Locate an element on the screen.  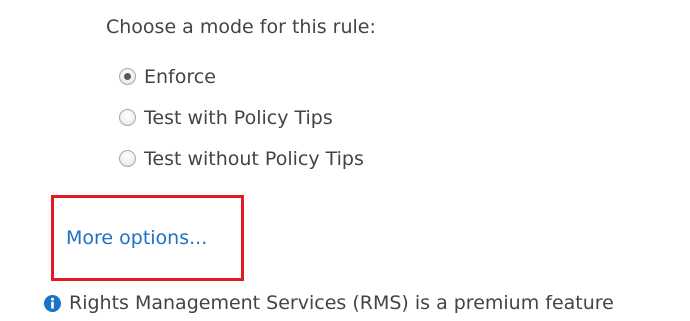
radio-label-enforce: Enforce is located at coordinates (180, 76).